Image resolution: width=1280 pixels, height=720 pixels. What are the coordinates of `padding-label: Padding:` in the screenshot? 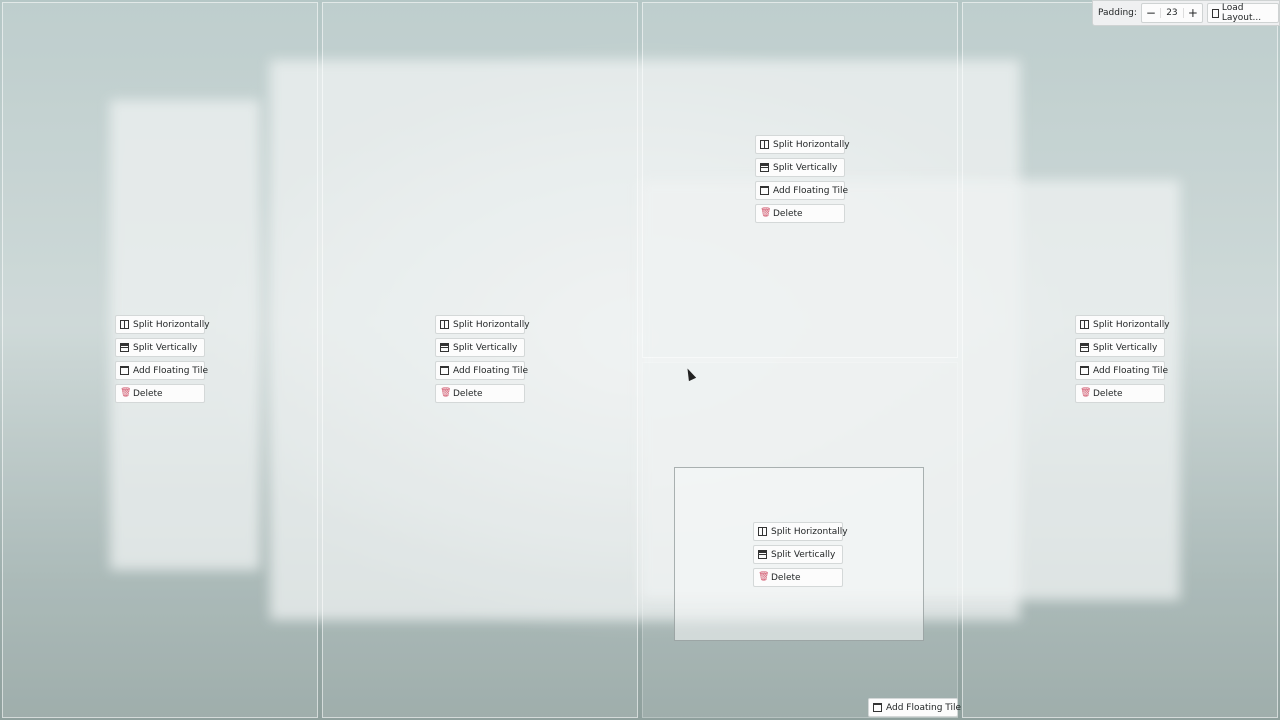 It's located at (1117, 13).